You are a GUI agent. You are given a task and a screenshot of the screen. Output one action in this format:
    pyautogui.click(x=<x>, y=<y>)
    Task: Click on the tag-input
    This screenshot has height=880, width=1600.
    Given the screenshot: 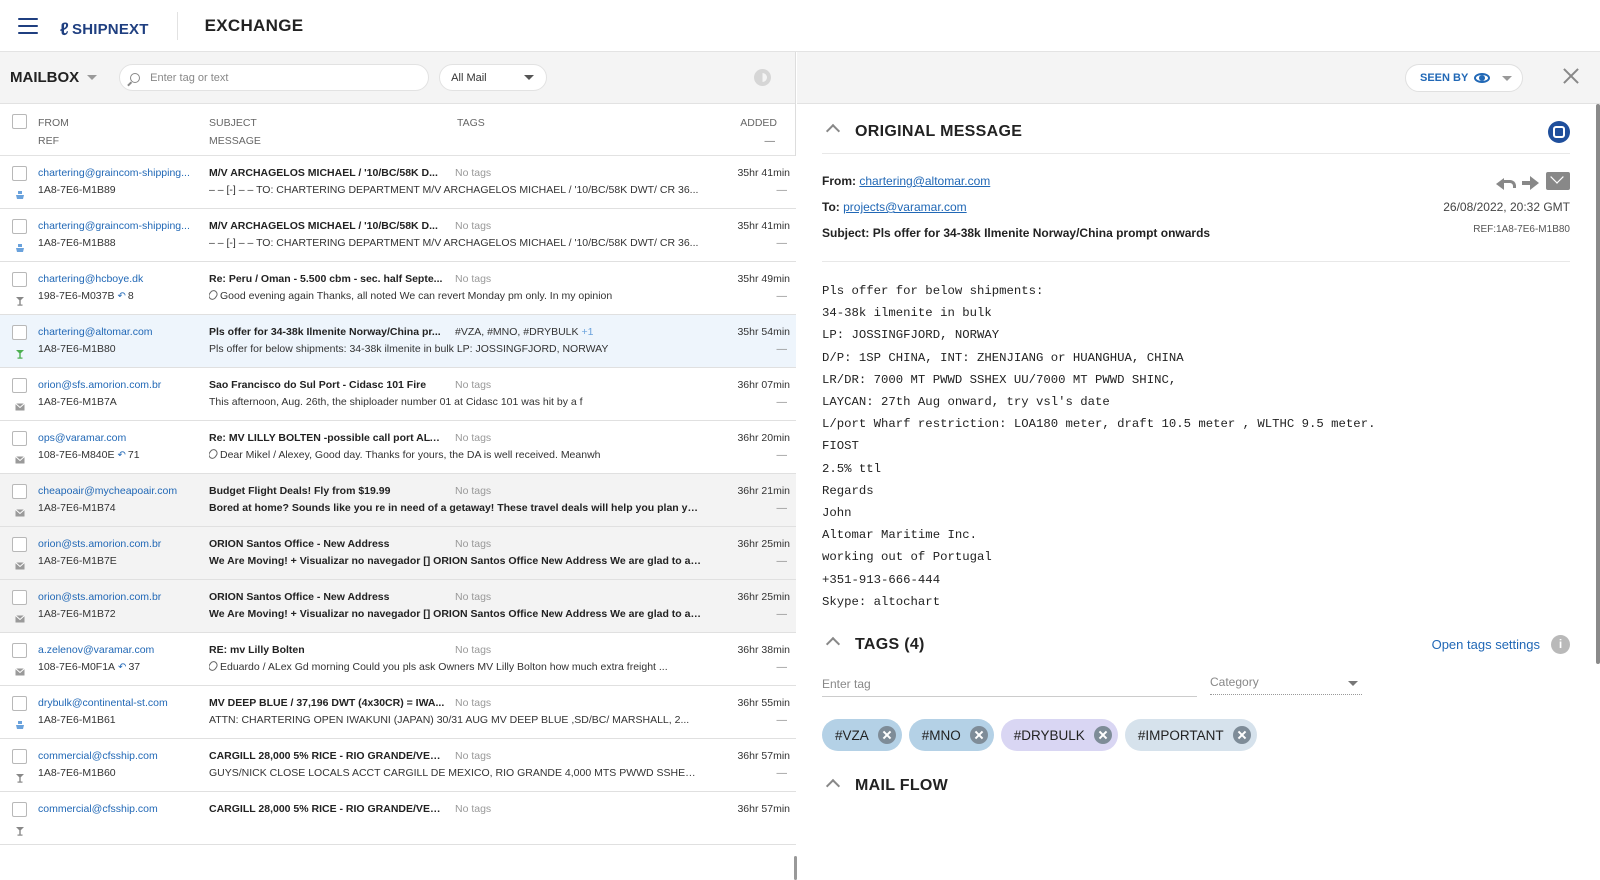 What is the action you would take?
    pyautogui.click(x=1009, y=685)
    